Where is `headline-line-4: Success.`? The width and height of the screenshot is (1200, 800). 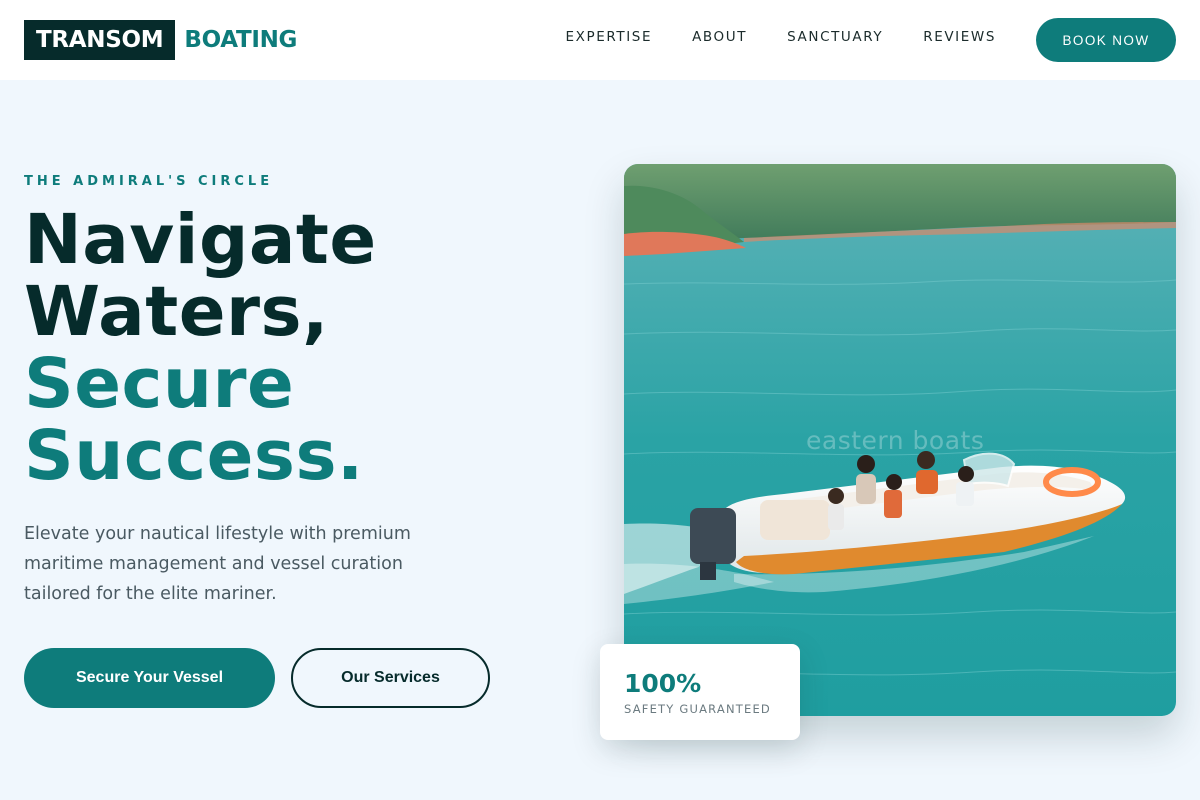 headline-line-4: Success. is located at coordinates (194, 456).